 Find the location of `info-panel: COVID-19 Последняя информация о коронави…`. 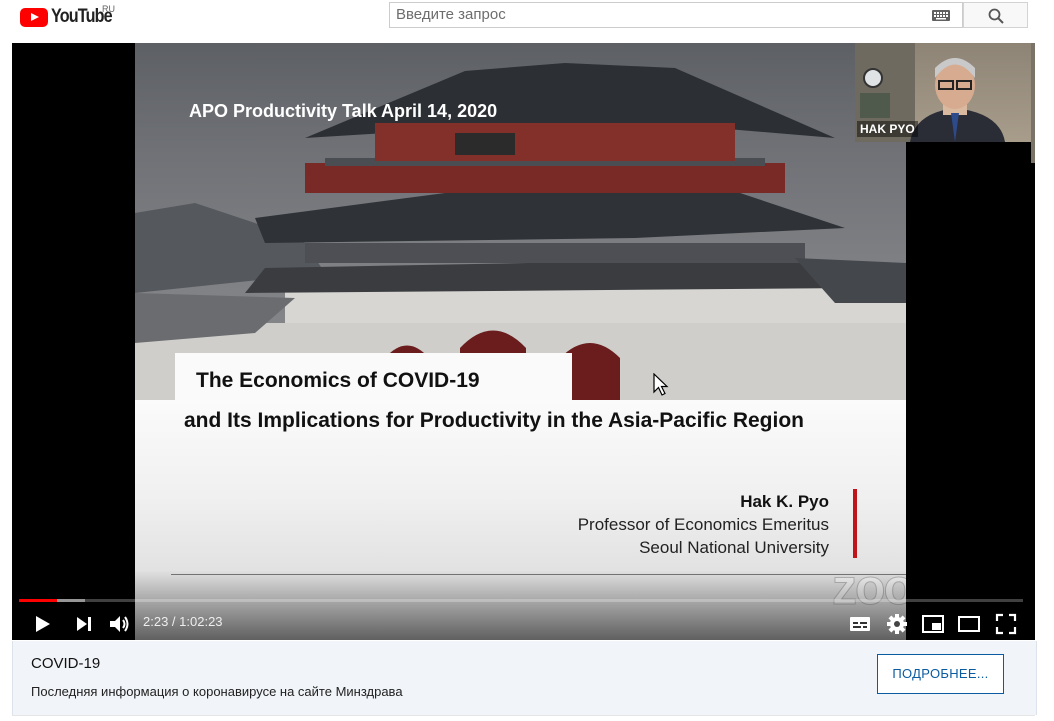

info-panel: COVID-19 Последняя информация о коронави… is located at coordinates (524, 678).